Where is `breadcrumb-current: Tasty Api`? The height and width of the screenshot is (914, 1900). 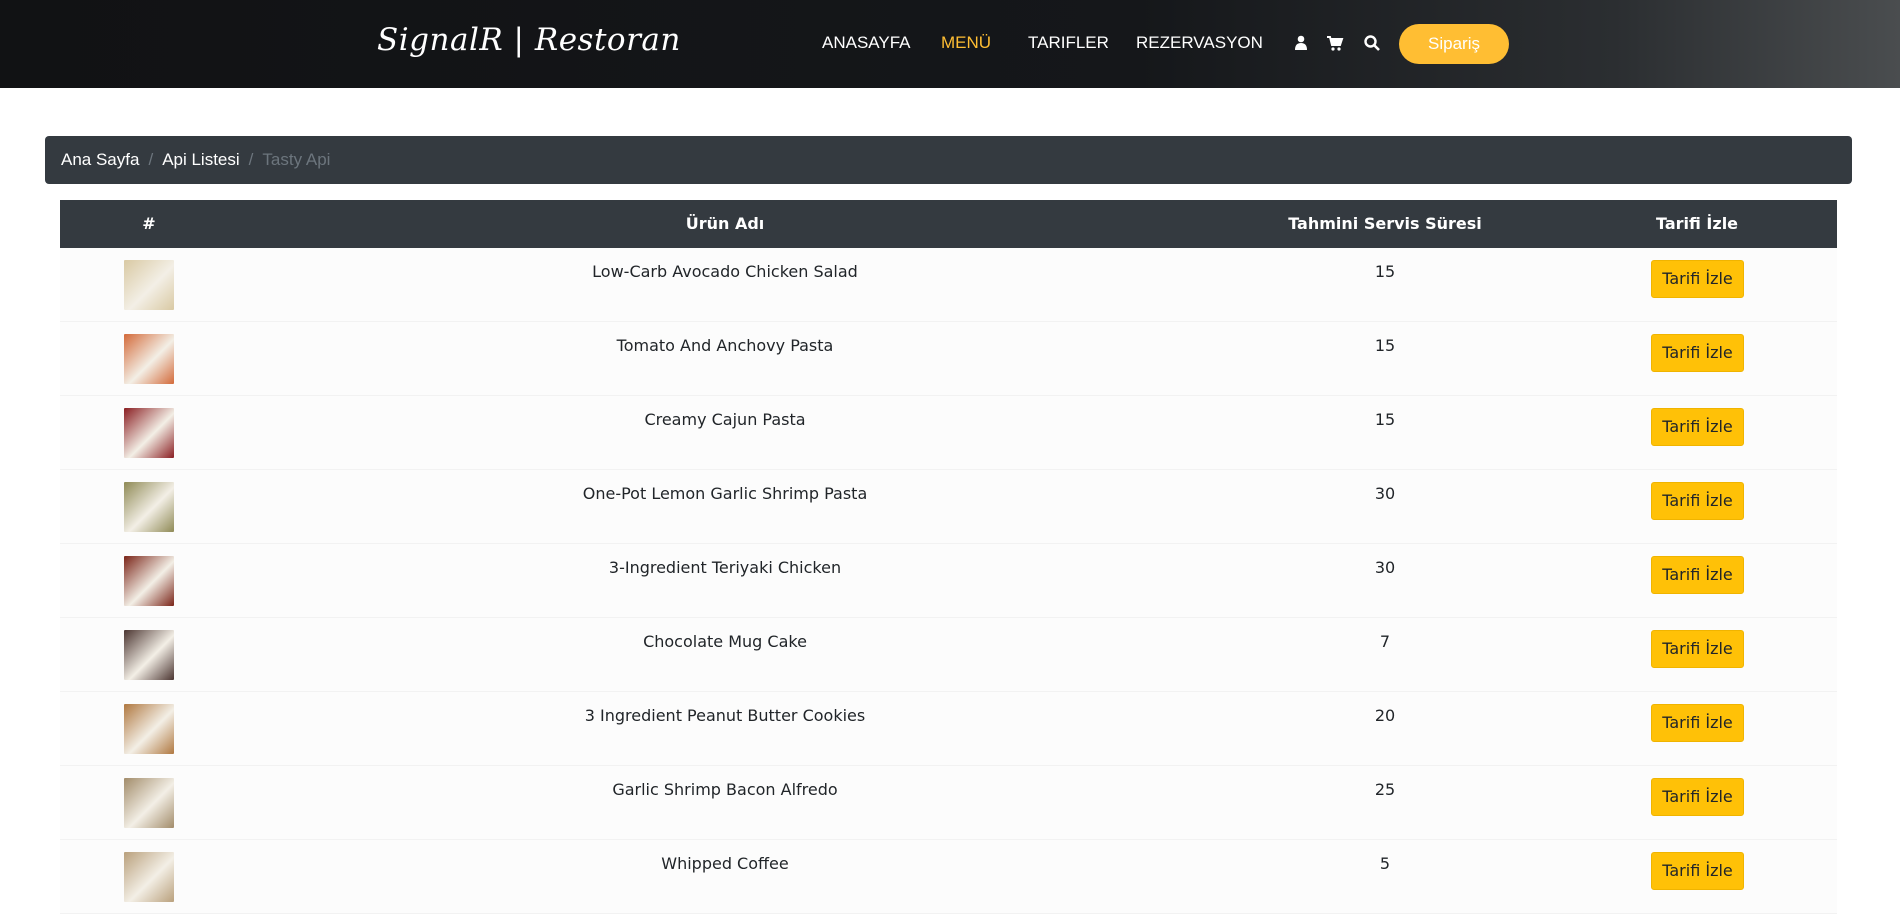 breadcrumb-current: Tasty Api is located at coordinates (296, 159).